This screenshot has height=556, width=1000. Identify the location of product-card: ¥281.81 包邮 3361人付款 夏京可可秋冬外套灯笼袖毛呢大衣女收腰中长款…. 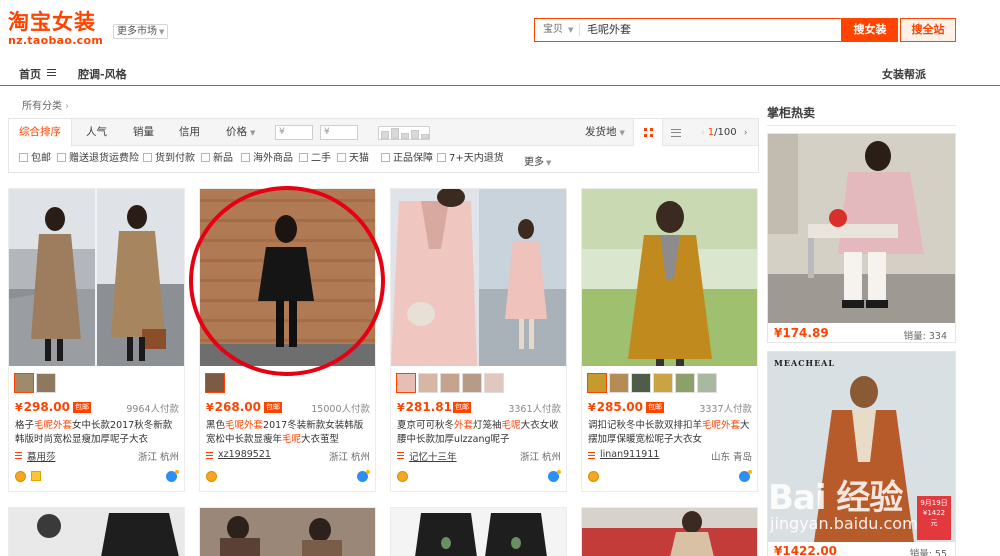
(478, 340).